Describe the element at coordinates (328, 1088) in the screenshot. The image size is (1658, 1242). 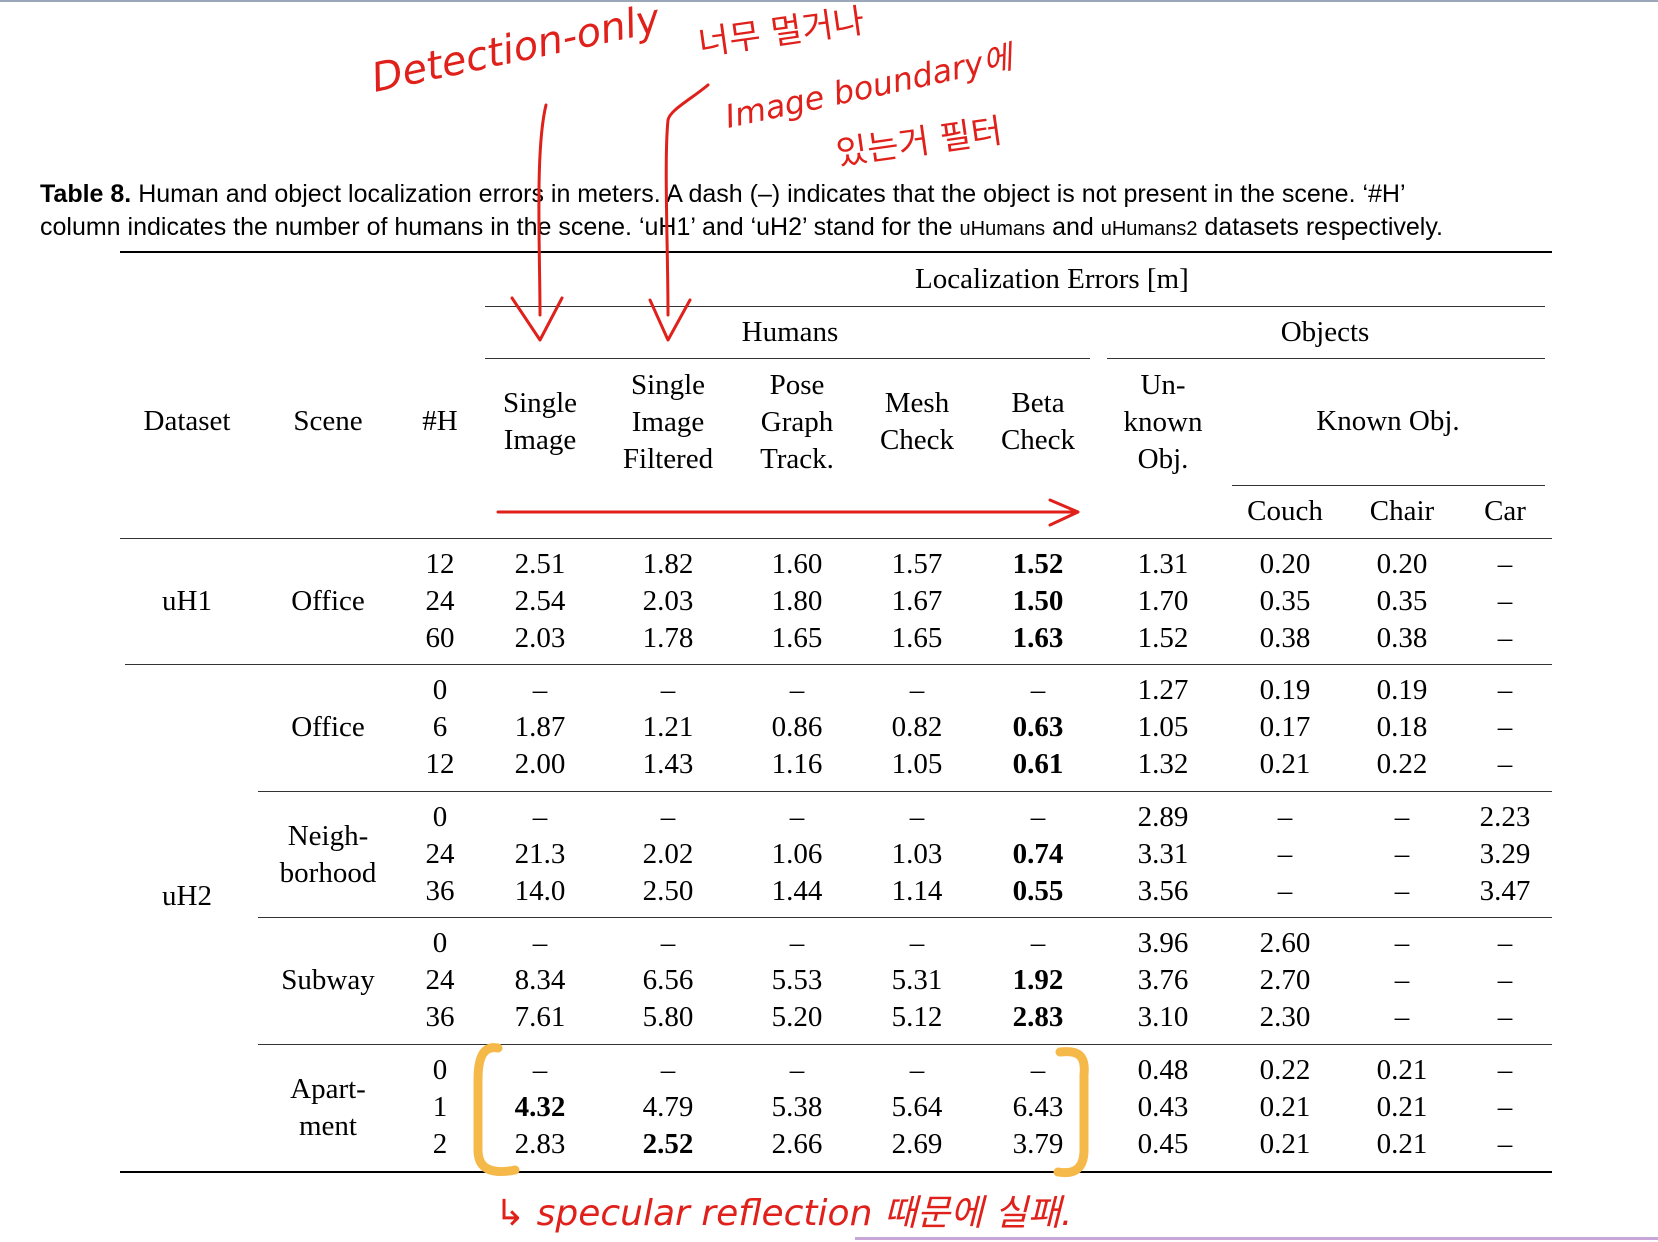
I see `scene-label: Apart-` at that location.